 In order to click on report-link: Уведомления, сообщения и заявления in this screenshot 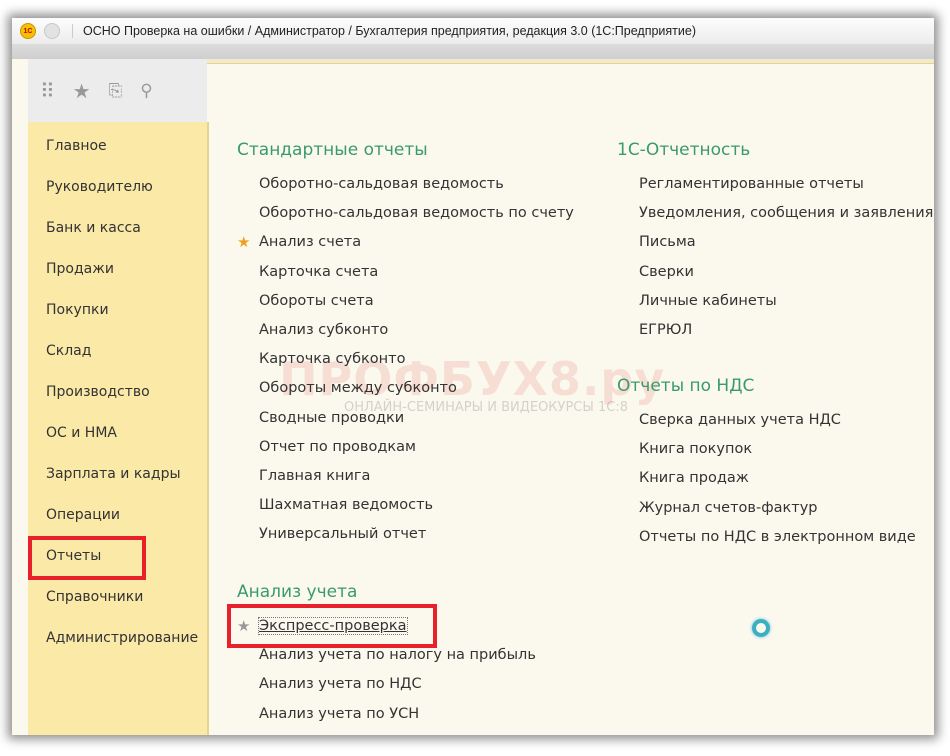, I will do `click(786, 213)`.